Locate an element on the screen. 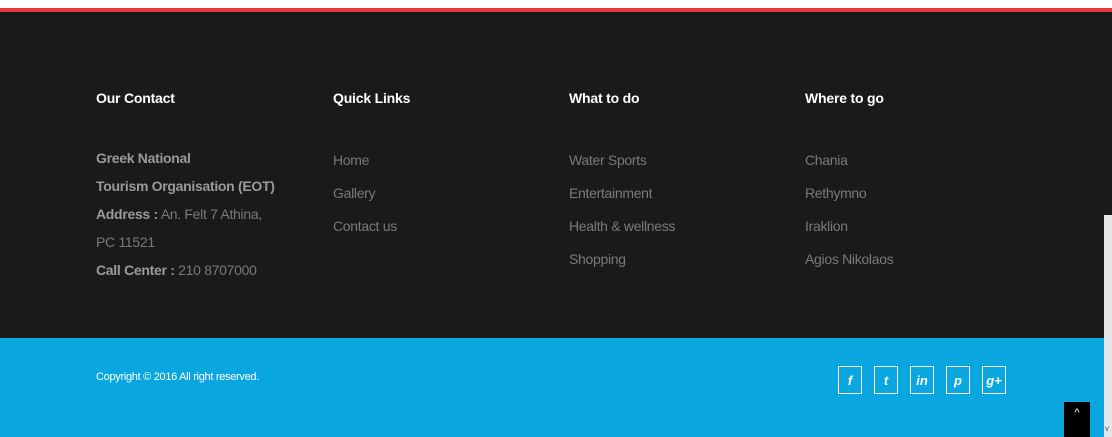 This screenshot has height=437, width=1112. address-line2: PC 11521 is located at coordinates (125, 242).